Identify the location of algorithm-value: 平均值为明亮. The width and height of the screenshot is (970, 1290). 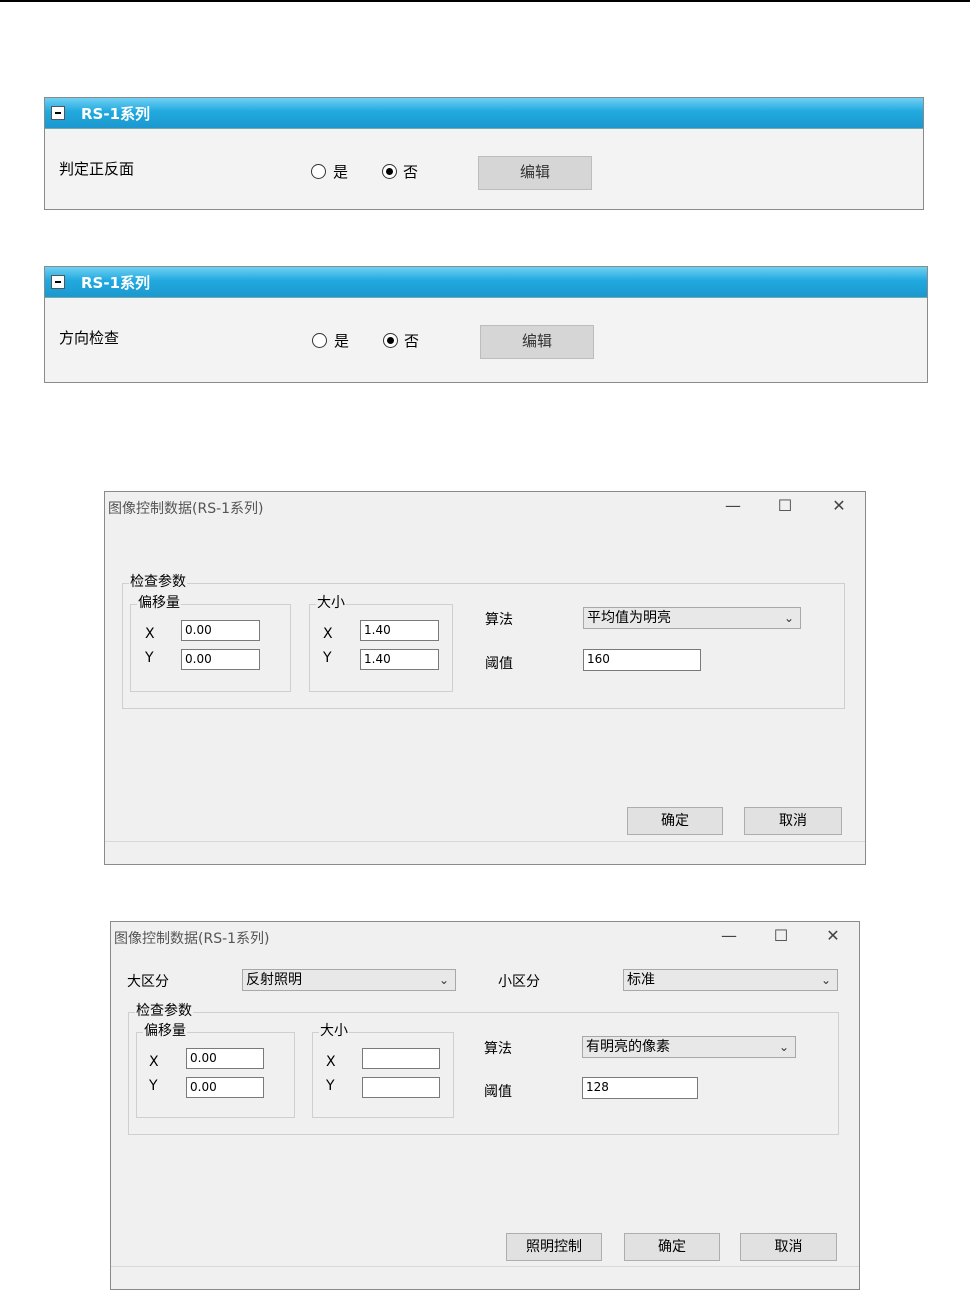
(629, 618).